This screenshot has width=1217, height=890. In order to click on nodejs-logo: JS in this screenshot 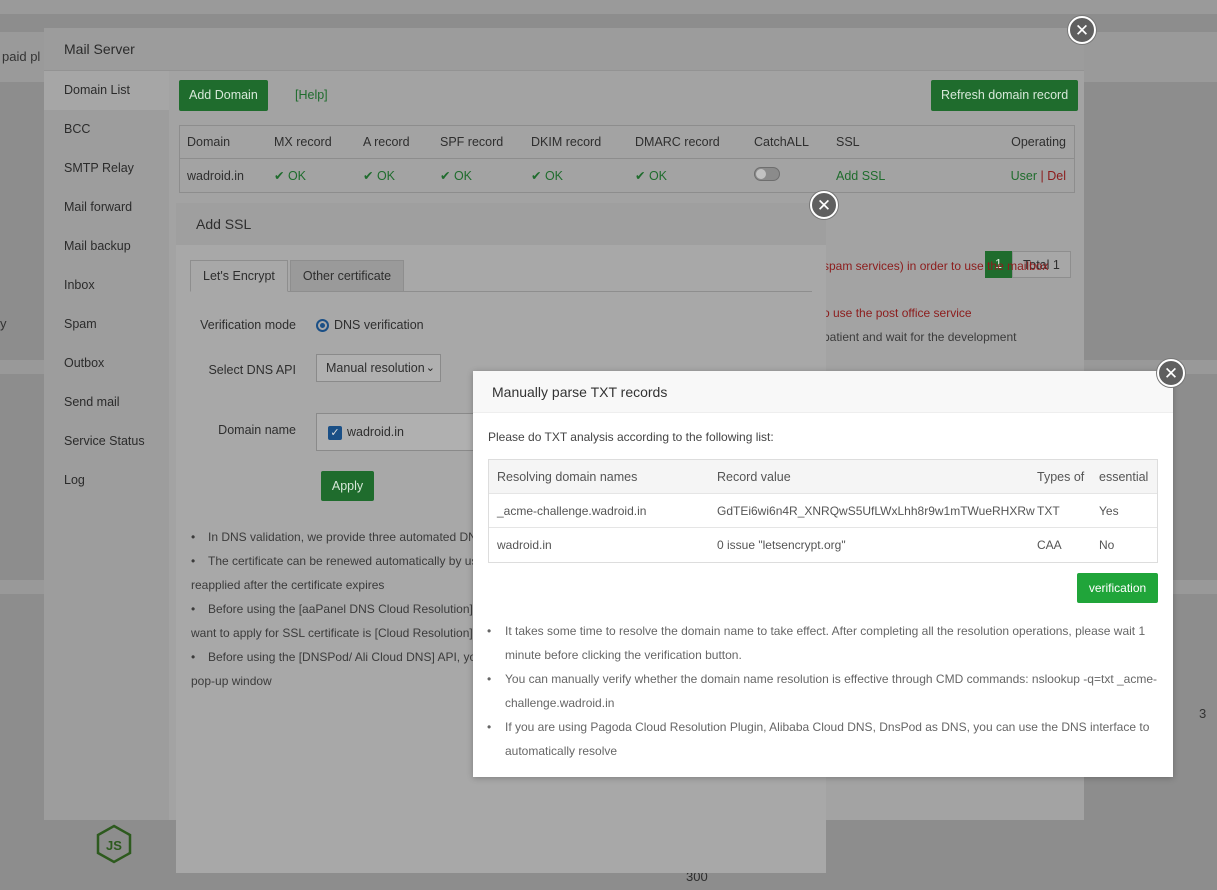, I will do `click(114, 844)`.